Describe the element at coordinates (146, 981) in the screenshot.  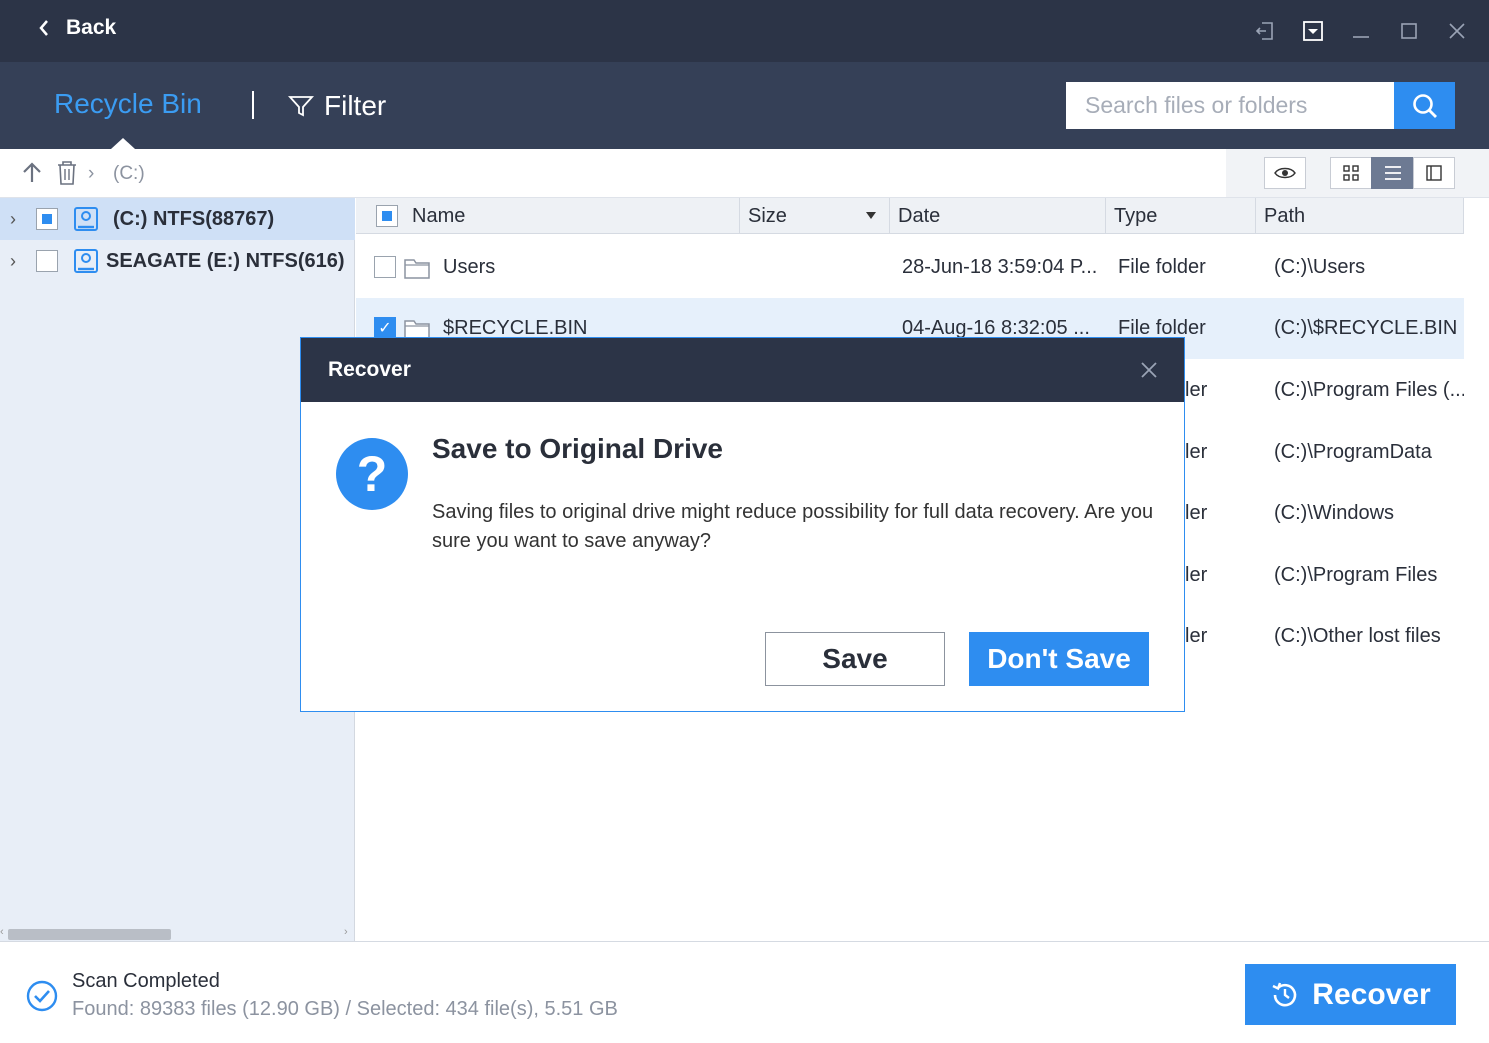
I see `scan-status: Scan Completed` at that location.